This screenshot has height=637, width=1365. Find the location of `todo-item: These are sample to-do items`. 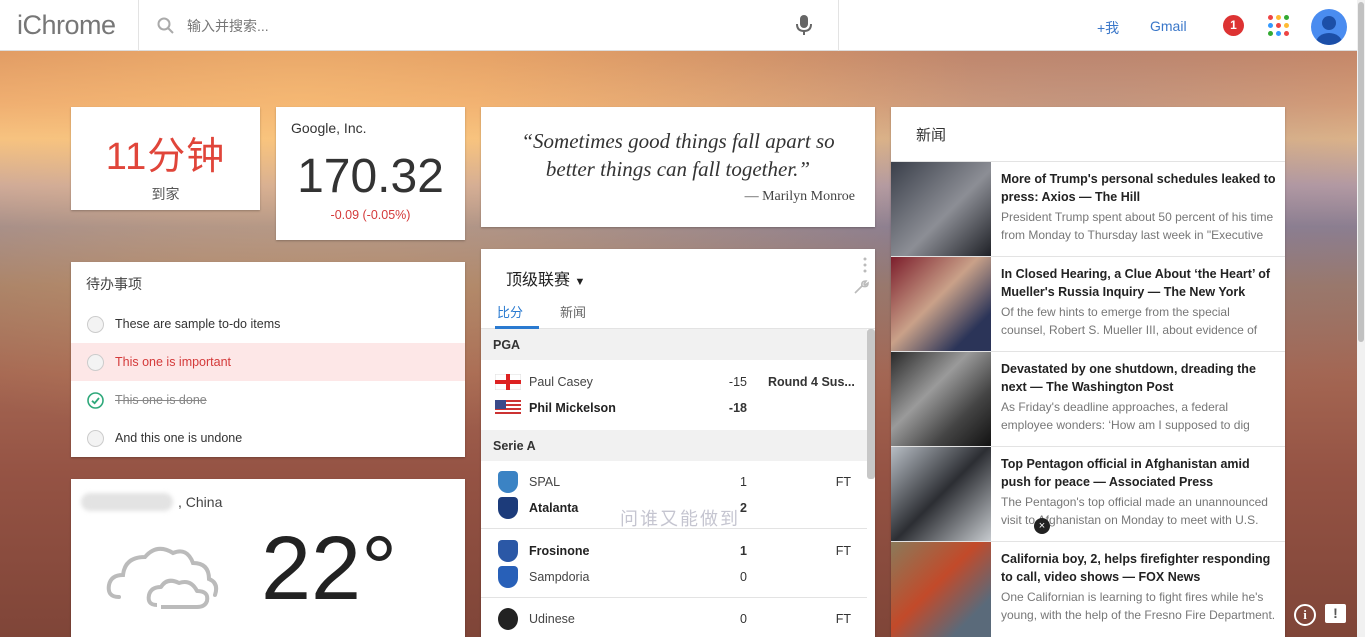

todo-item: These are sample to-do items is located at coordinates (268, 324).